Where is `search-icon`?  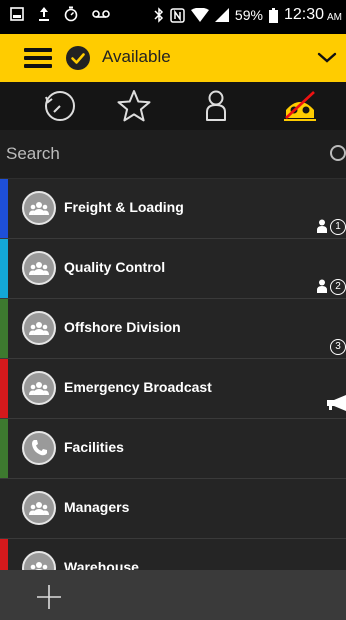
search-icon is located at coordinates (336, 154).